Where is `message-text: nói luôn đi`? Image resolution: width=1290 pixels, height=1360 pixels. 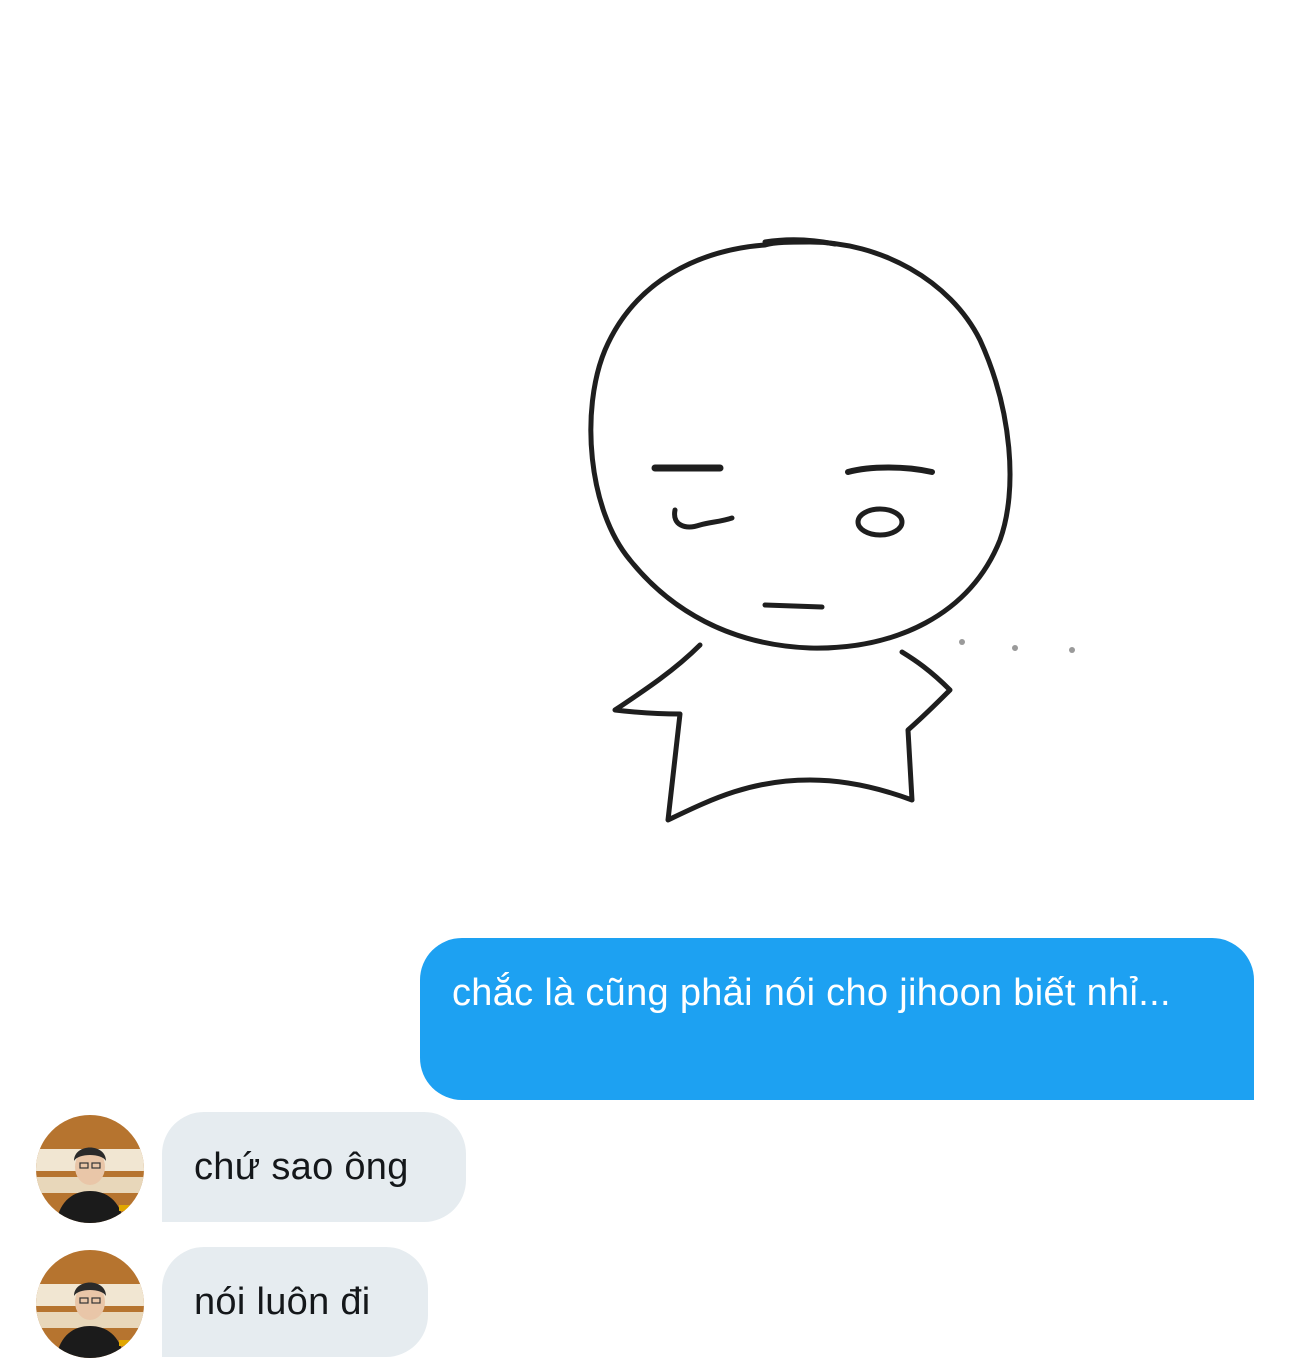
message-text: nói luôn đi is located at coordinates (282, 1302).